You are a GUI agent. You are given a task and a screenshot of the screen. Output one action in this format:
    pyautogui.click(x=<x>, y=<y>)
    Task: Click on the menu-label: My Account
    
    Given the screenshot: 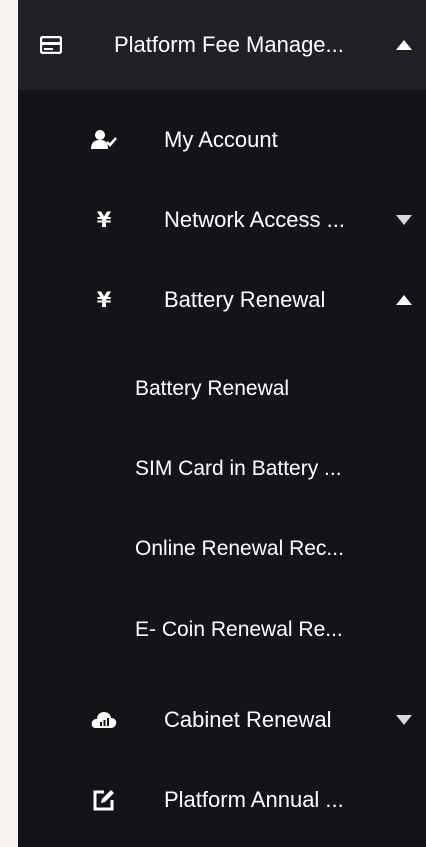 What is the action you would take?
    pyautogui.click(x=221, y=139)
    